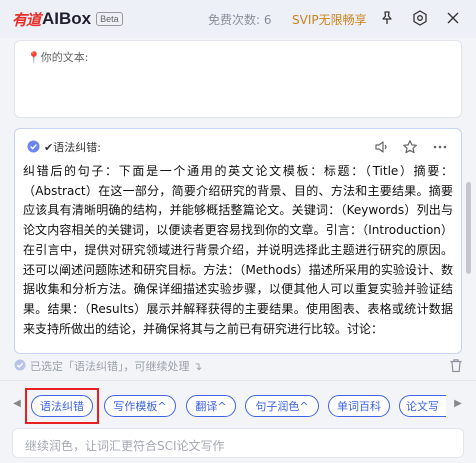 Image resolution: width=476 pixels, height=463 pixels. I want to click on selected-hint: 已选定「语法纠错」，可继续处理 ↴, so click(108, 366).